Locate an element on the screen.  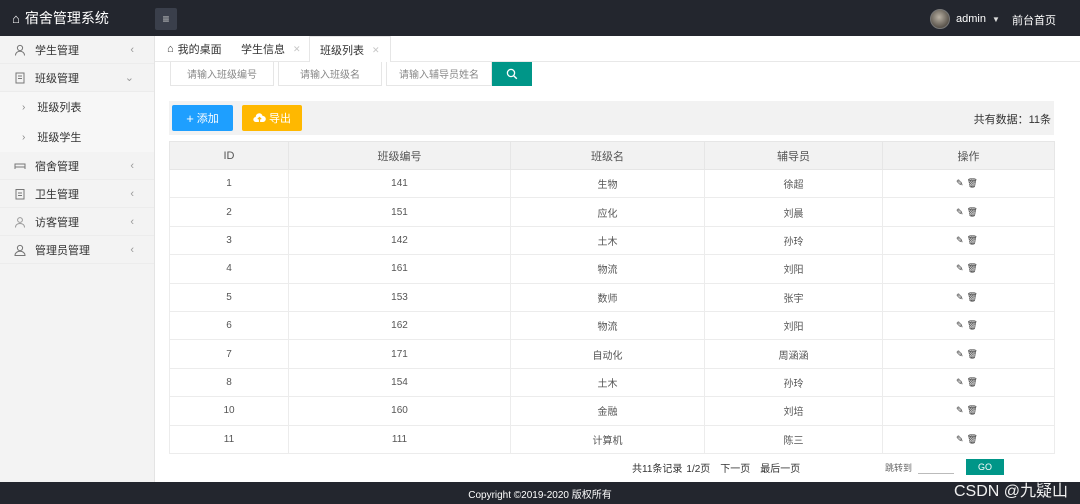
table-cell: 金融 is located at coordinates (607, 411).